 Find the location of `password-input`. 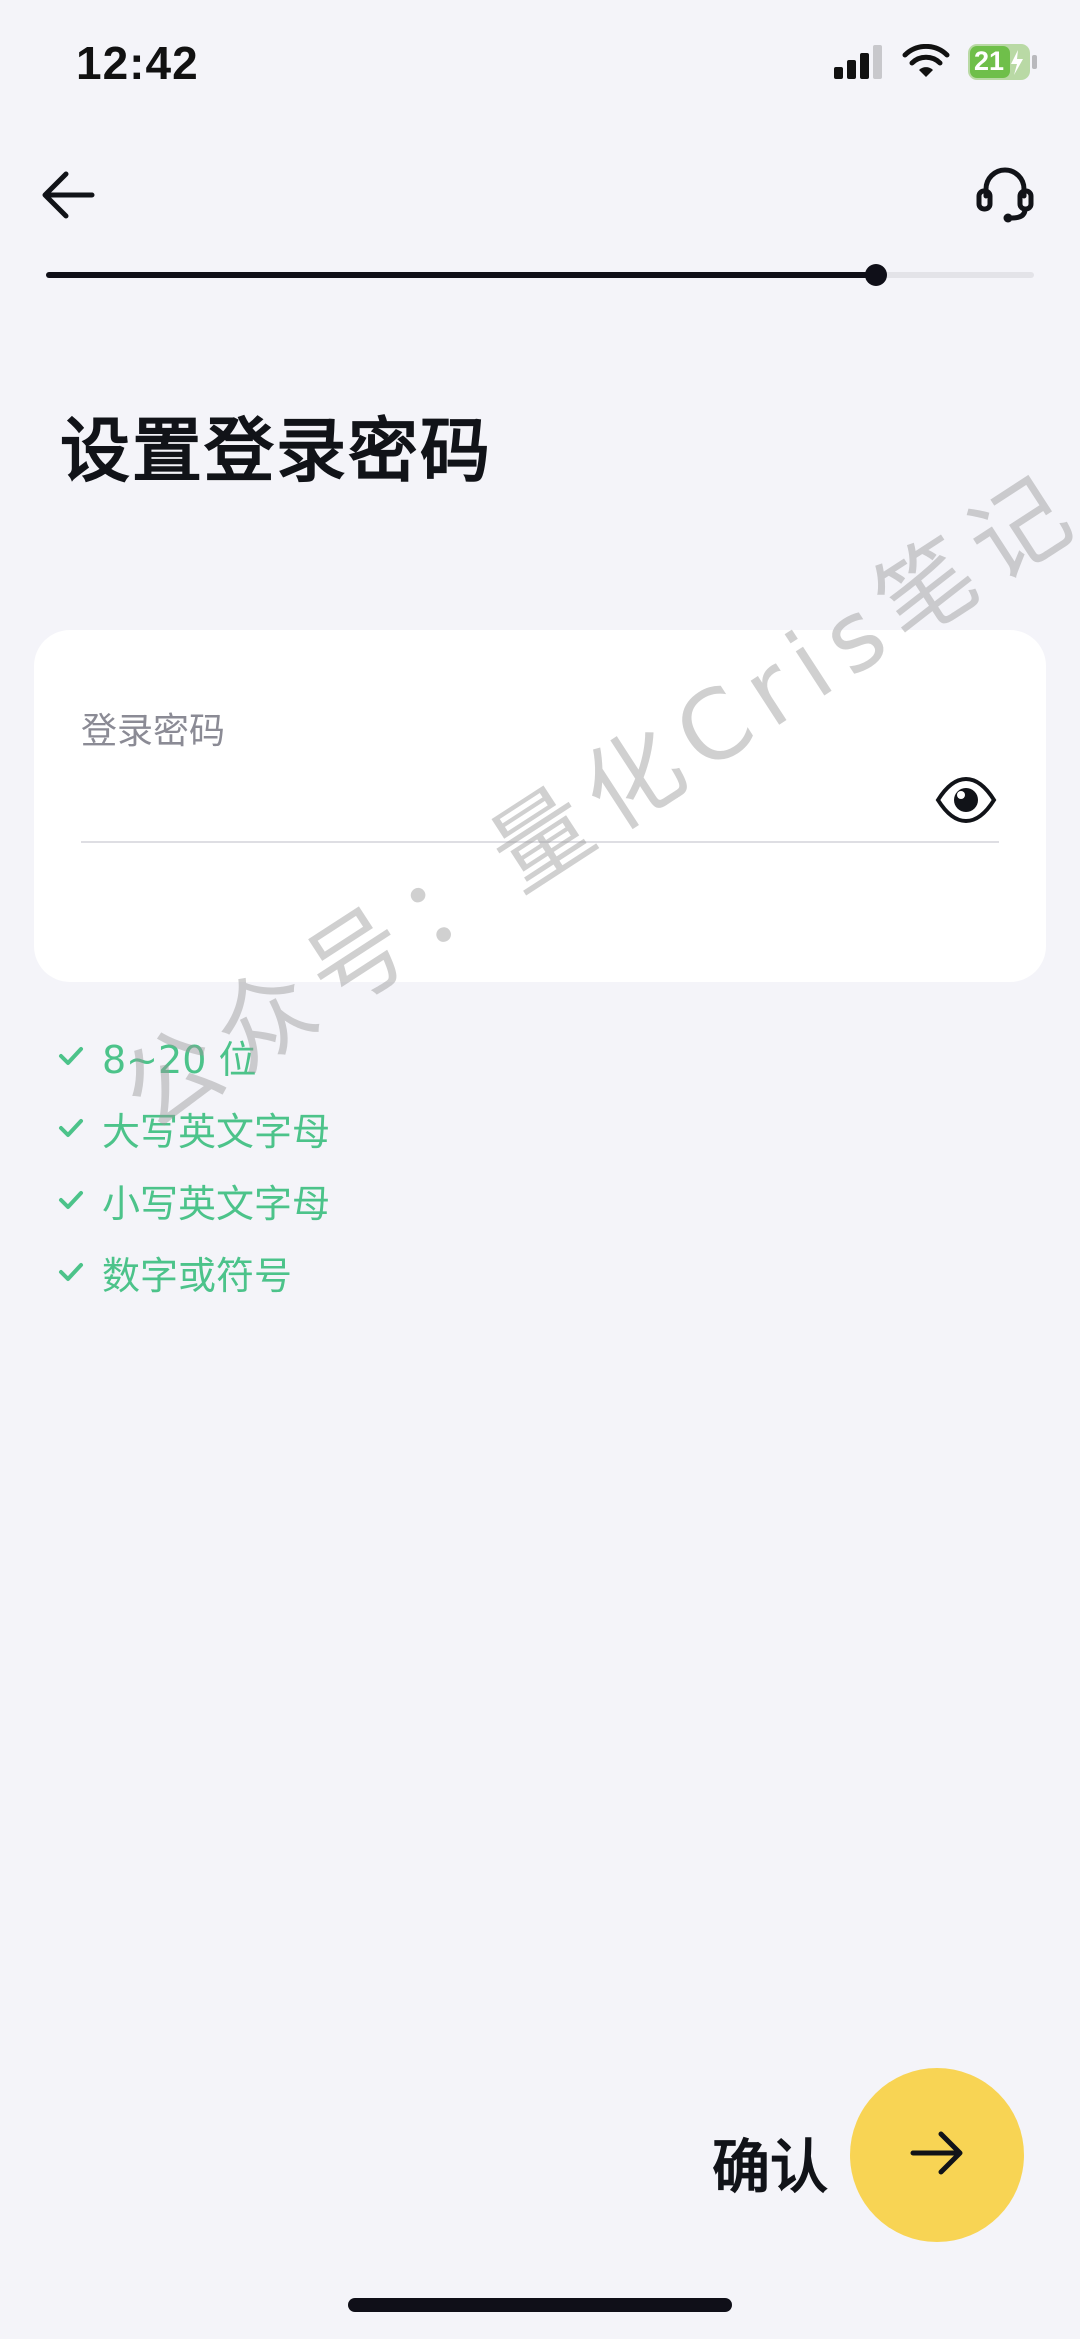

password-input is located at coordinates (511, 795).